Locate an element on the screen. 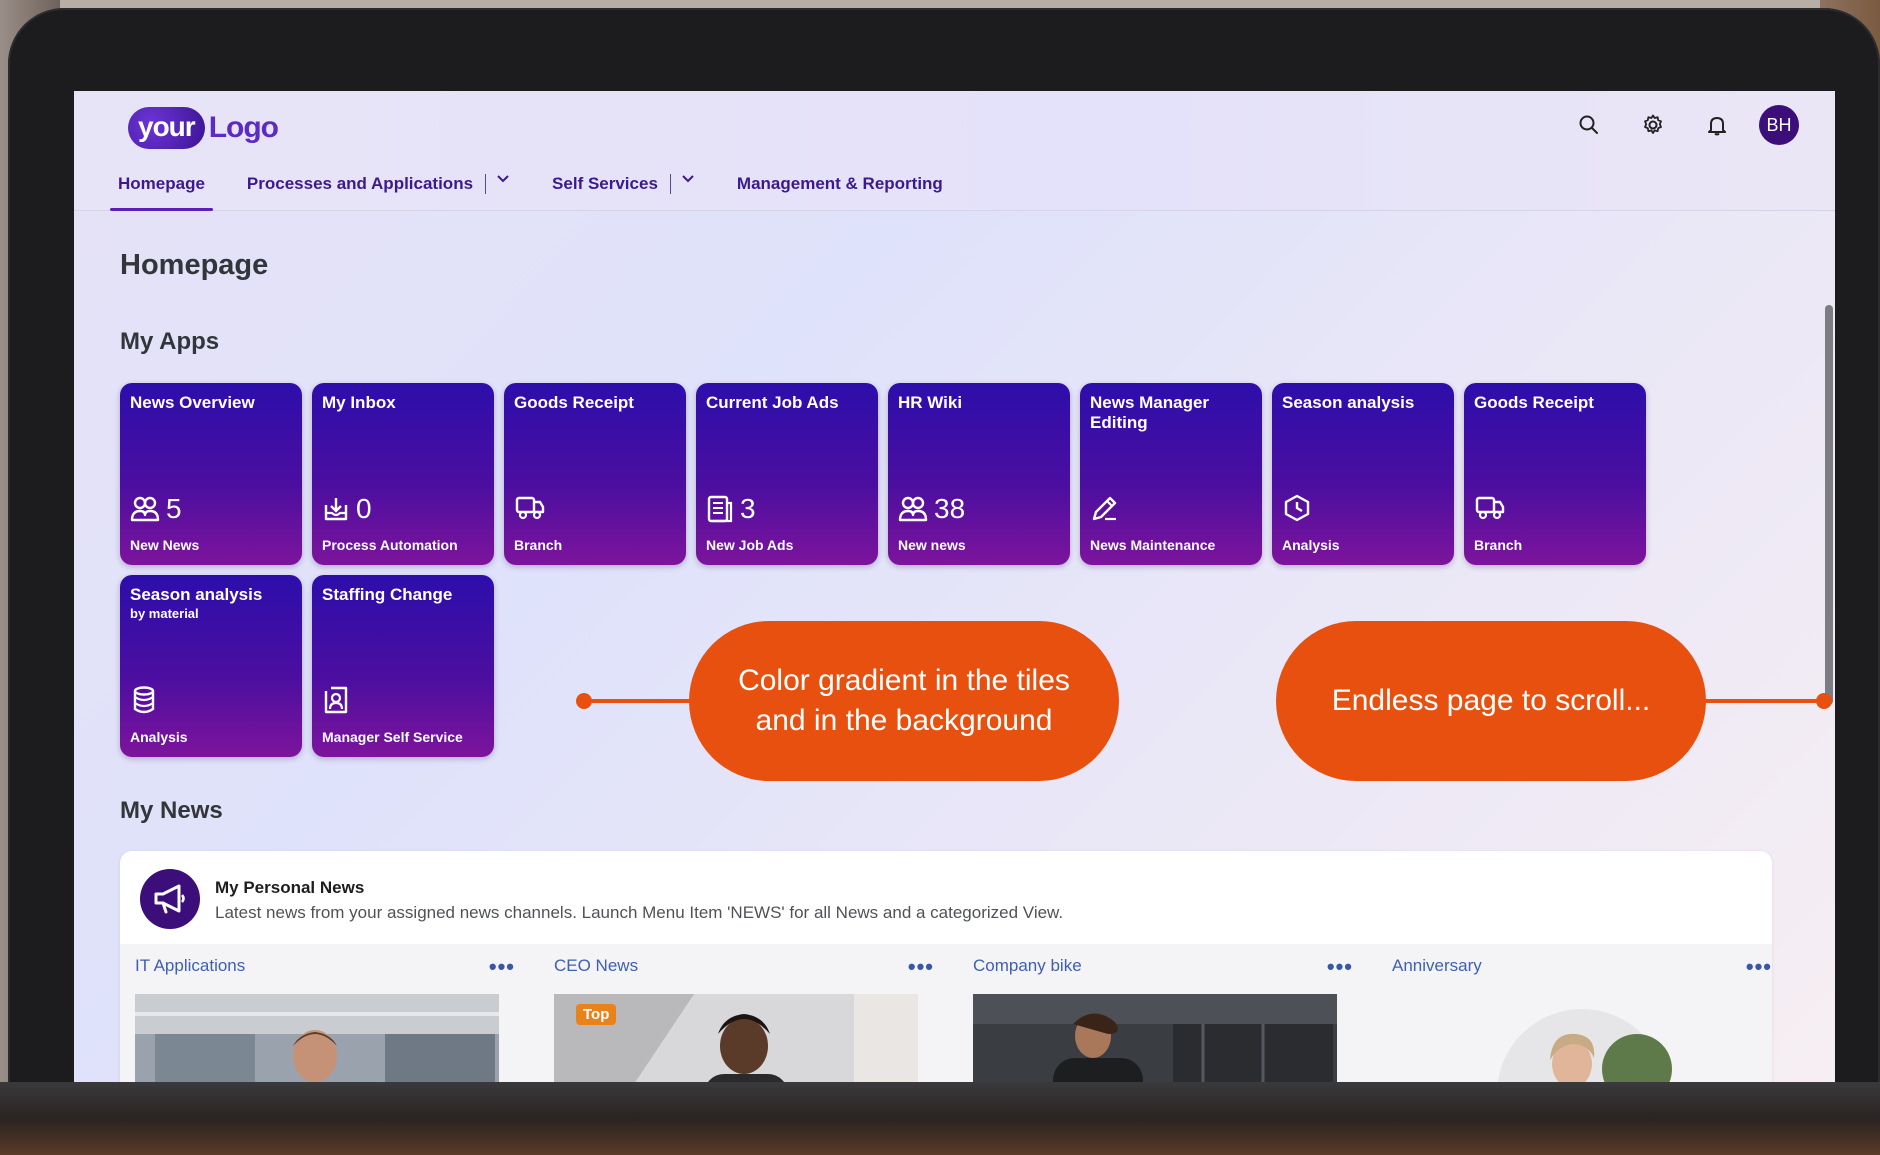  news-channel-title: Anniversary is located at coordinates (1437, 966).